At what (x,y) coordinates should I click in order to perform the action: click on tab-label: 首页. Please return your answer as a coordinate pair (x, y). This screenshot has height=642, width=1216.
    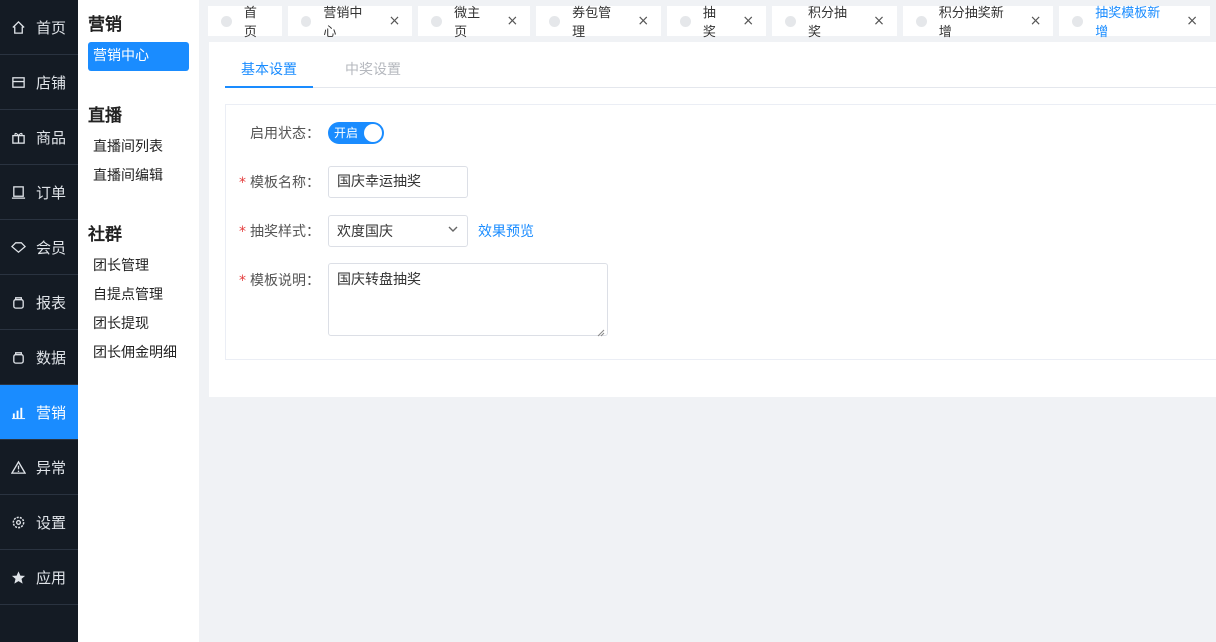
    Looking at the image, I should click on (250, 23).